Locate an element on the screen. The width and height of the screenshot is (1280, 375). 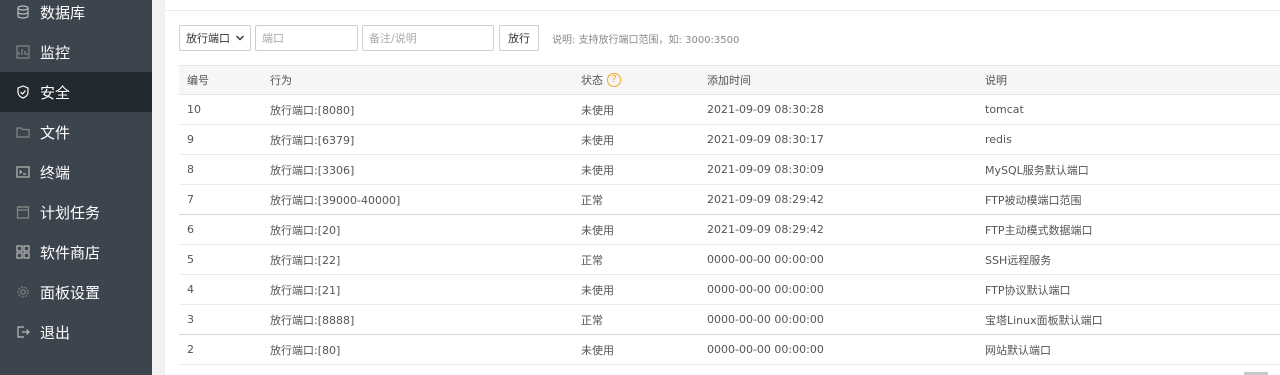
note-input: 备注/说明 is located at coordinates (428, 38).